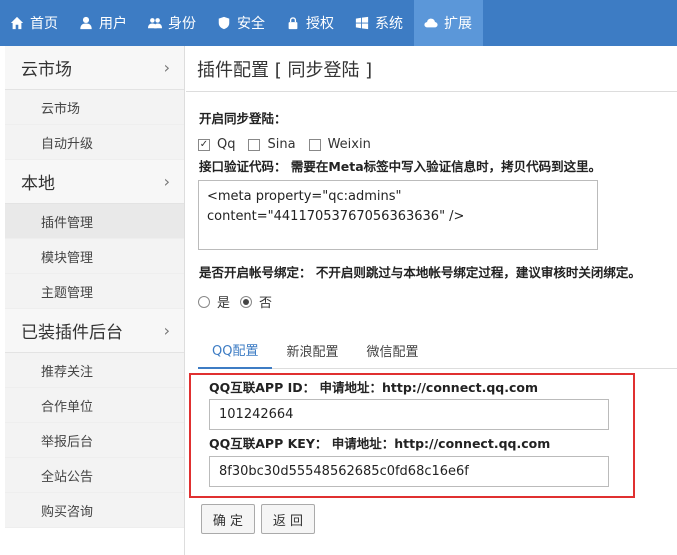 This screenshot has width=677, height=555. I want to click on sidebar-group-local: 本地 ›, so click(94, 182).